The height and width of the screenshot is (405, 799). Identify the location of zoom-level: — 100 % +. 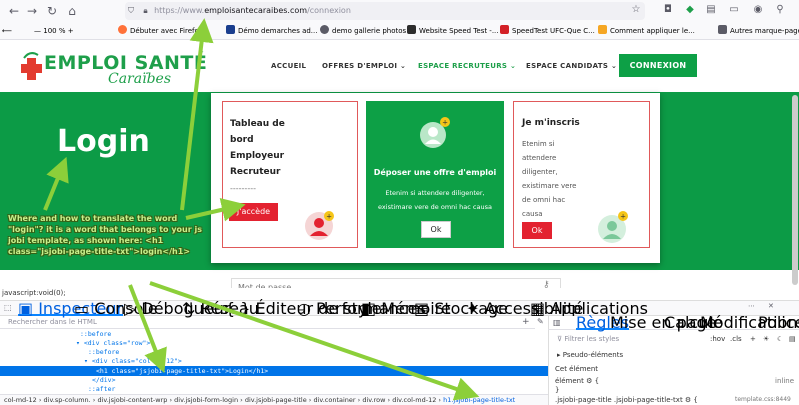
(54, 31).